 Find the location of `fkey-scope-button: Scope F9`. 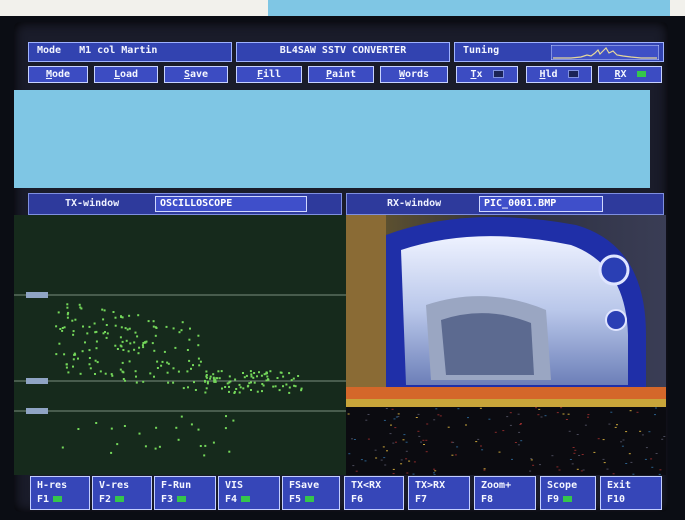

fkey-scope-button: Scope F9 is located at coordinates (568, 493).